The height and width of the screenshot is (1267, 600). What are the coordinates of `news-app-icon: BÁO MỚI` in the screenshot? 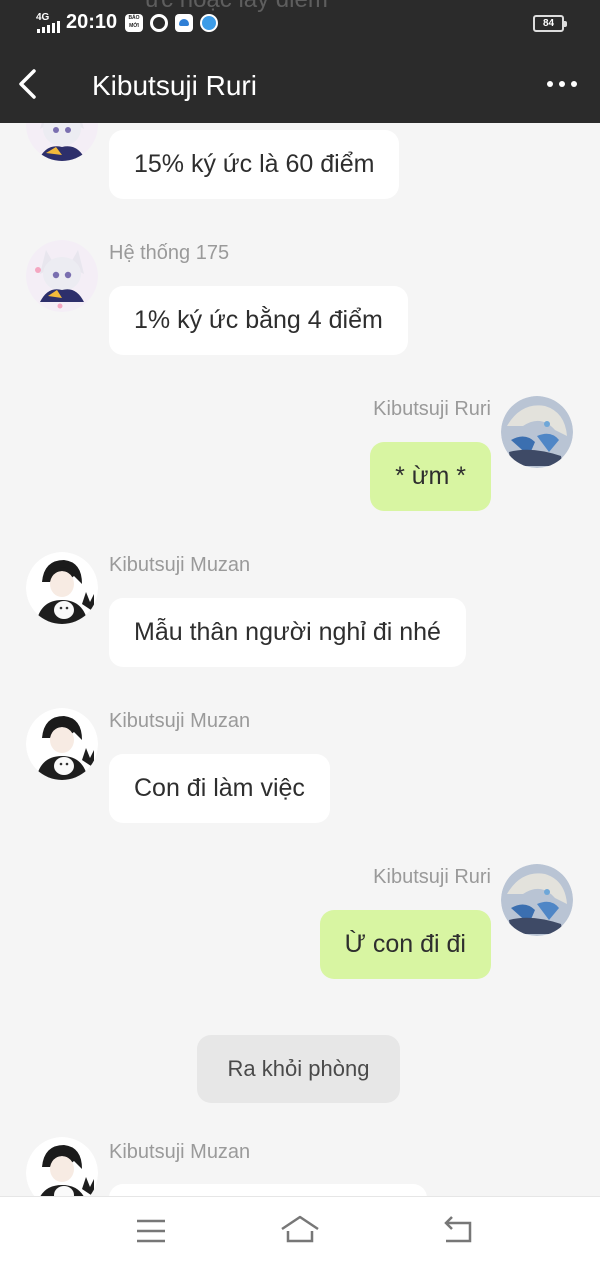 It's located at (134, 23).